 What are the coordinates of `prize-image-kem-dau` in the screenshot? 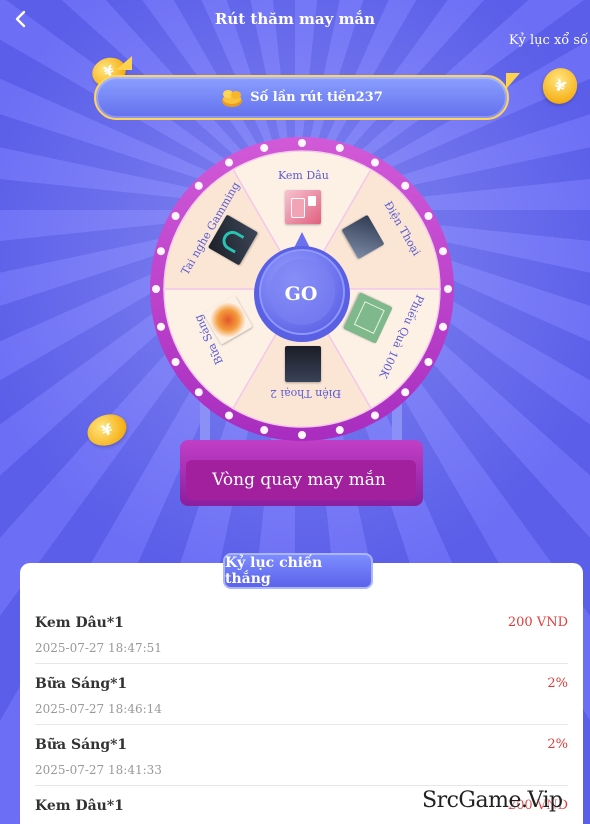 It's located at (303, 207).